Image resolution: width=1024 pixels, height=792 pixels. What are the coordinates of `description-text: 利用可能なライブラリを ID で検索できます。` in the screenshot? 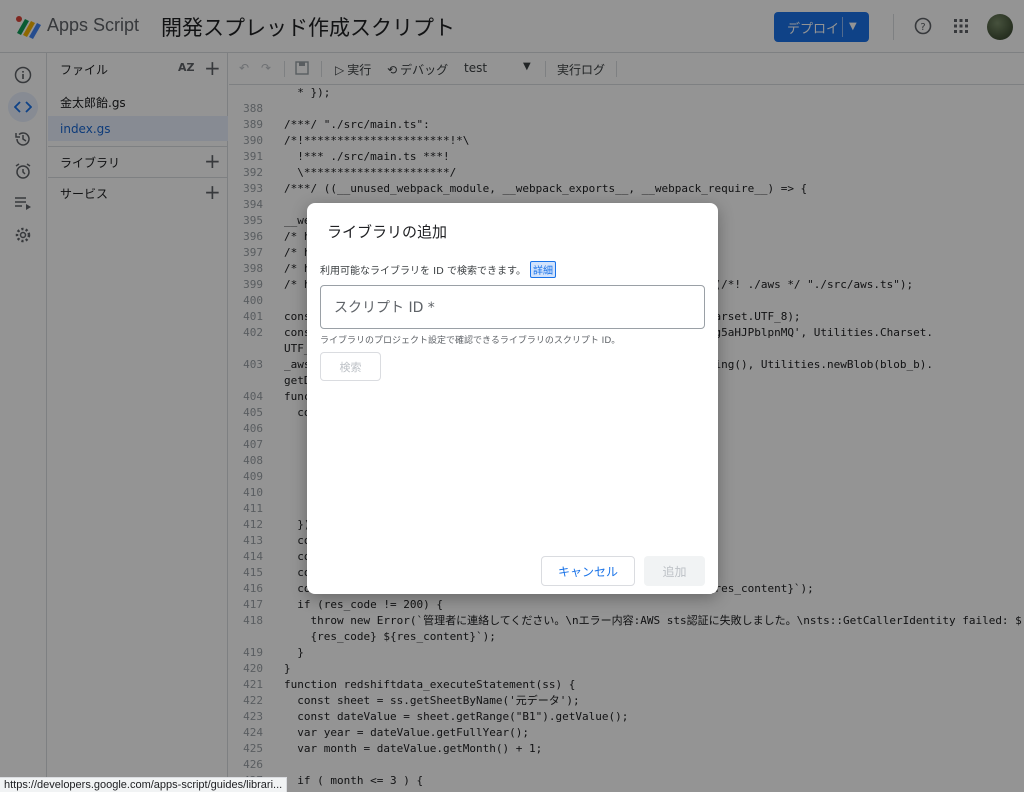 It's located at (423, 271).